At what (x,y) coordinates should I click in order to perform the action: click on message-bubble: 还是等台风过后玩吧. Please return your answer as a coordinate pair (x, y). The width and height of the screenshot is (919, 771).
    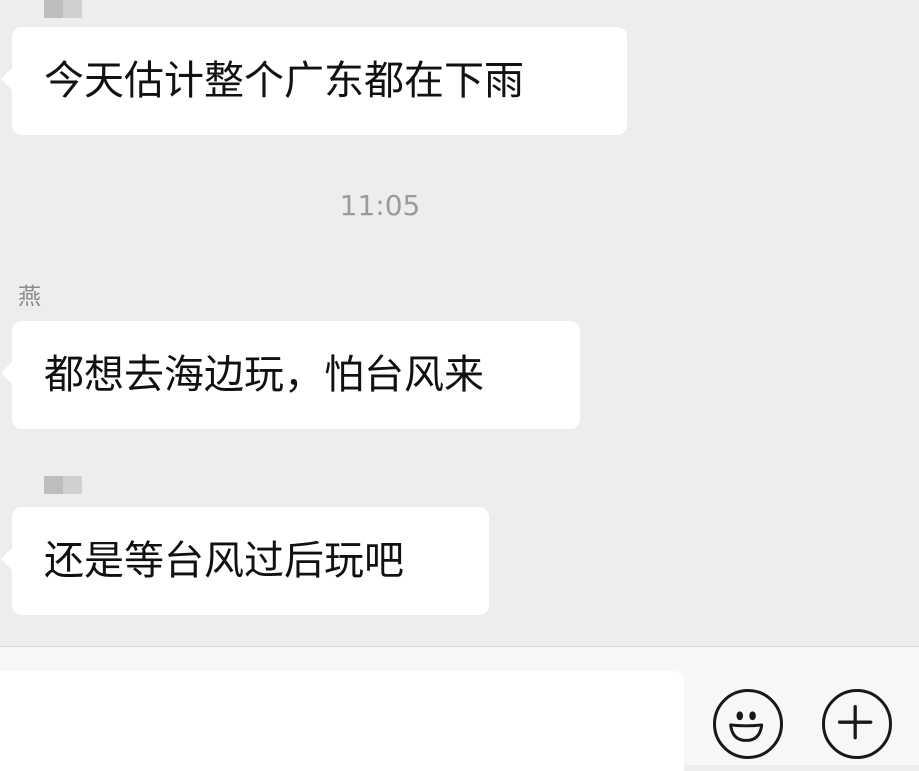
    Looking at the image, I should click on (245, 561).